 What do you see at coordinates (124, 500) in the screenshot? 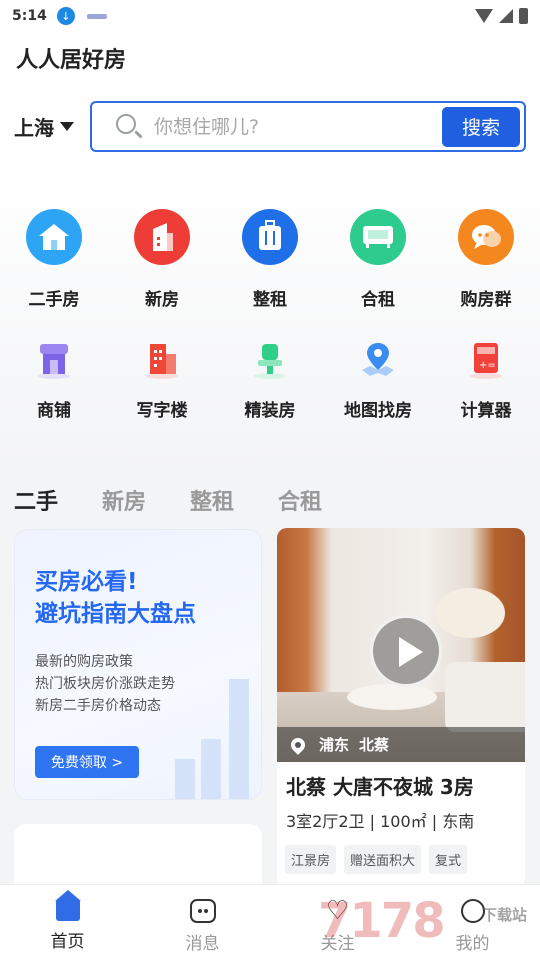
I see `tab-new: 新房` at bounding box center [124, 500].